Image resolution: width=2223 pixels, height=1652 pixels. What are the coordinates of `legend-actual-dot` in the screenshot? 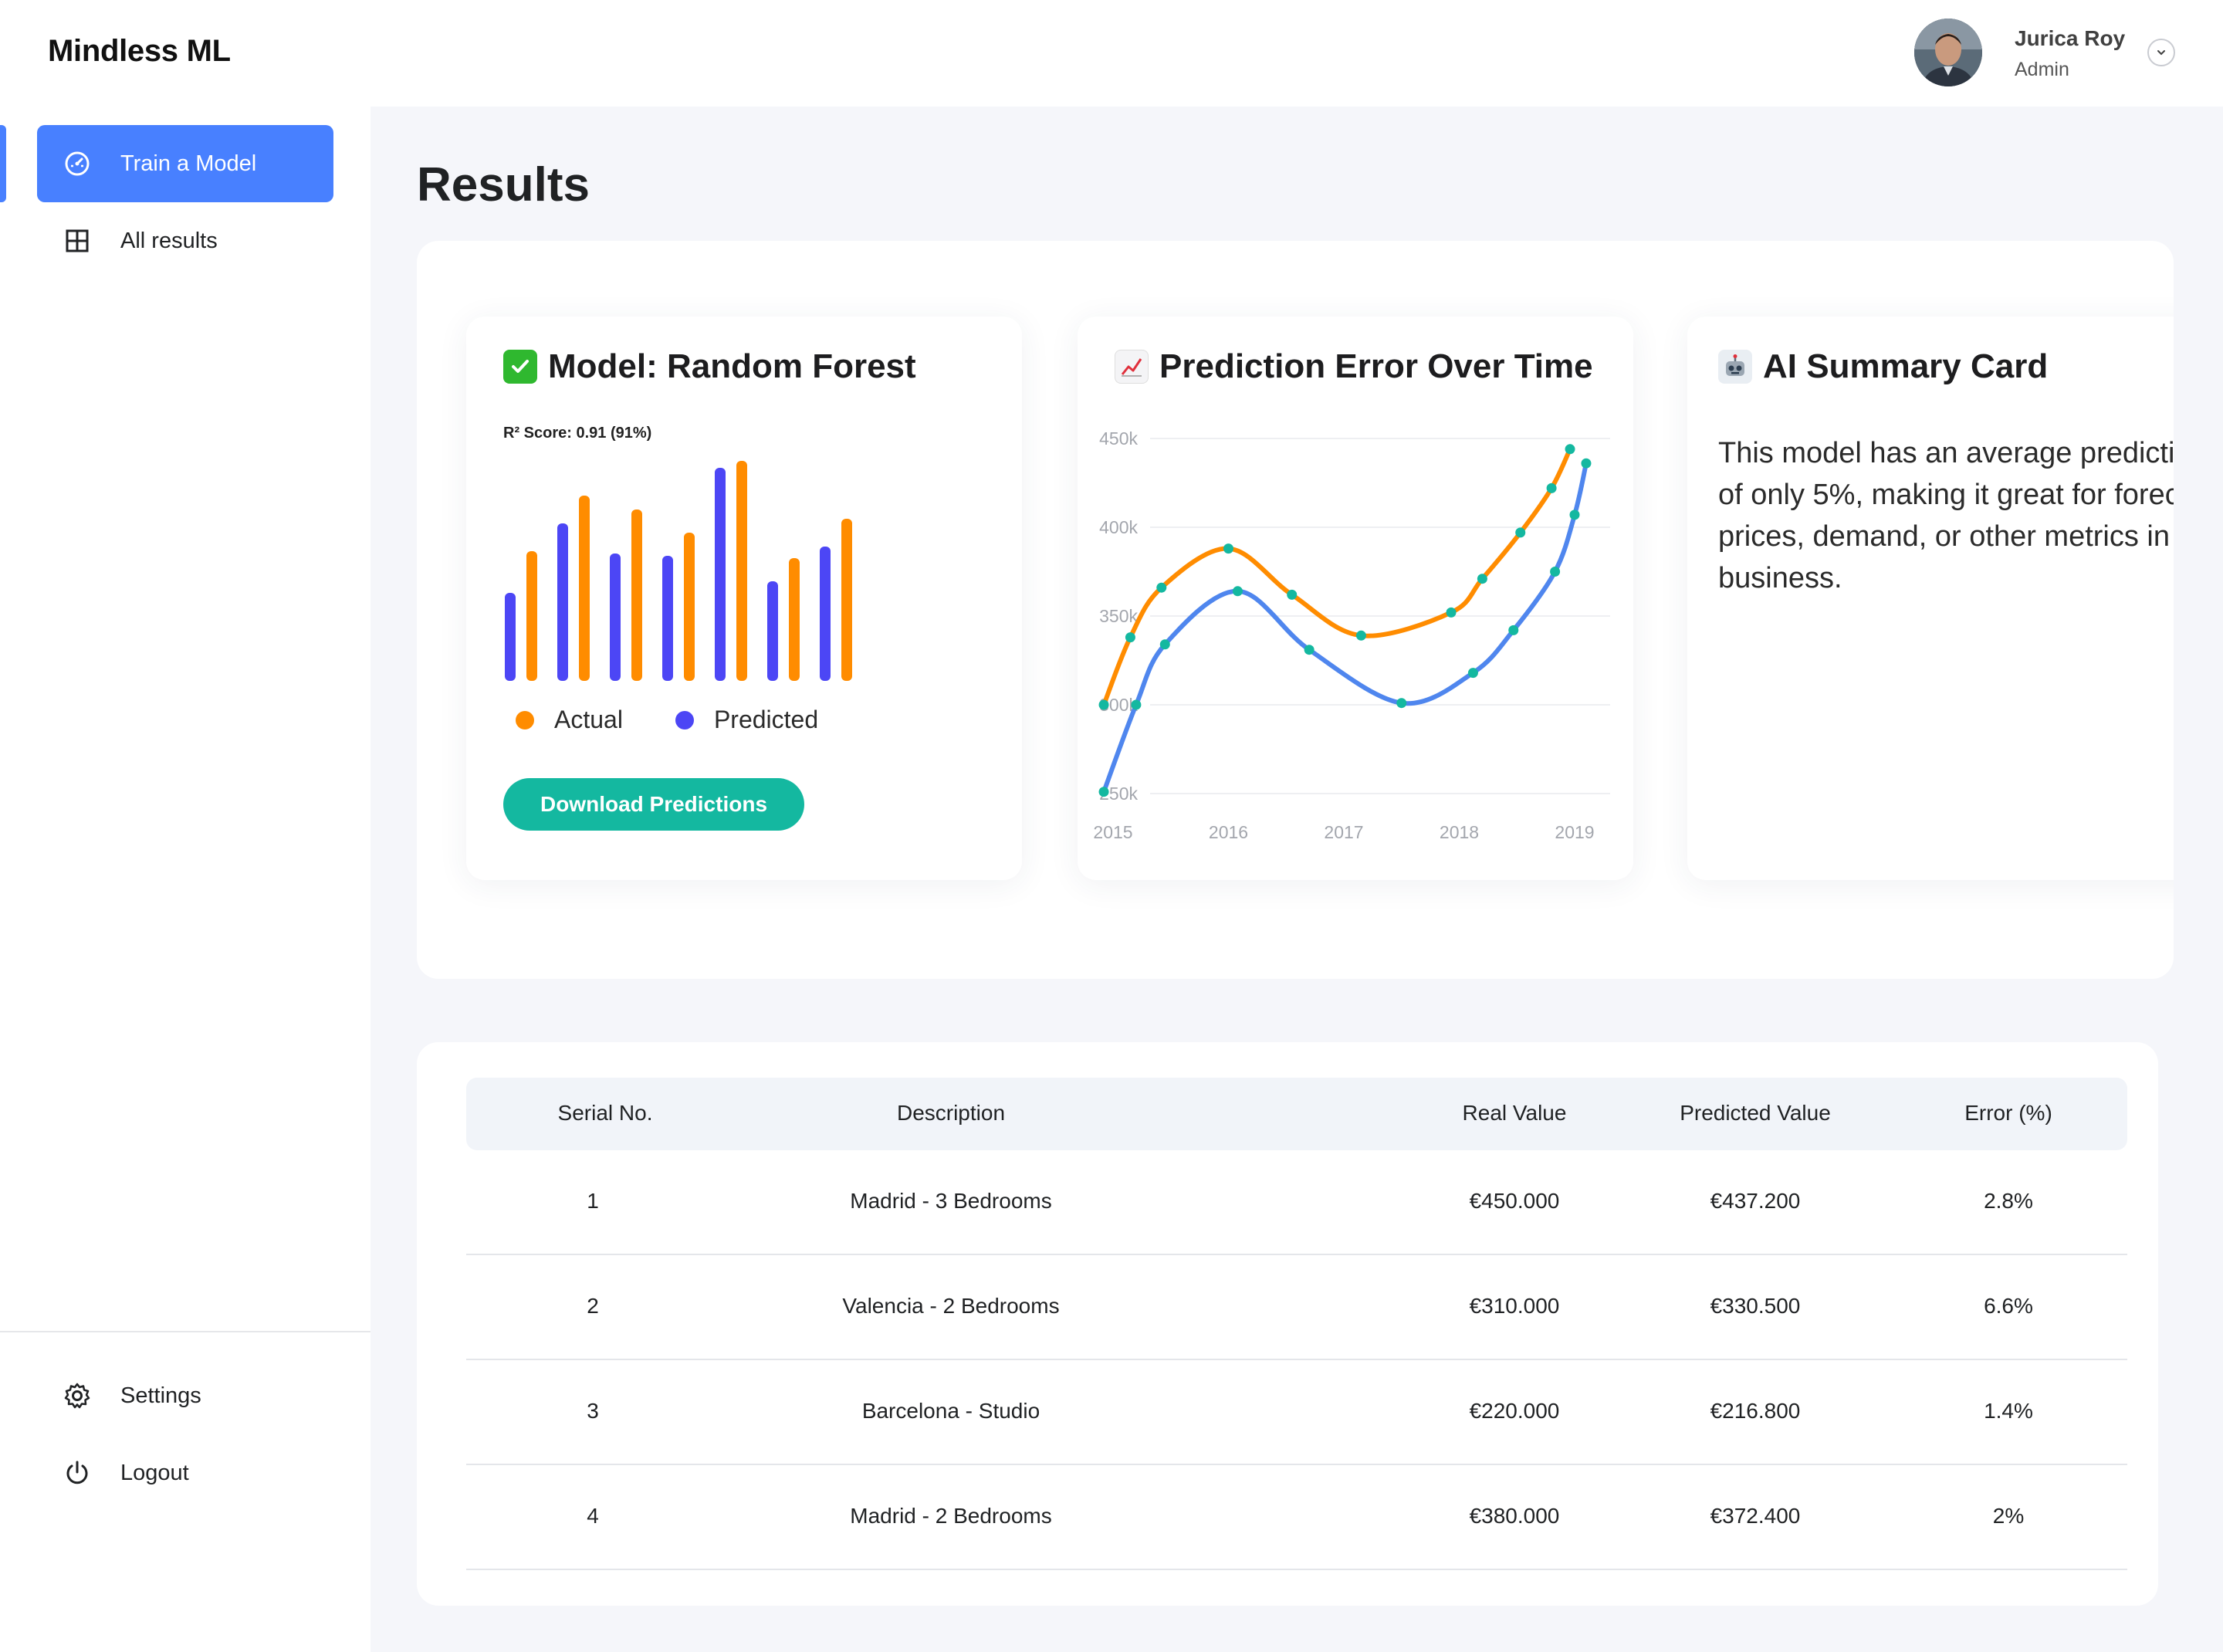 It's located at (525, 720).